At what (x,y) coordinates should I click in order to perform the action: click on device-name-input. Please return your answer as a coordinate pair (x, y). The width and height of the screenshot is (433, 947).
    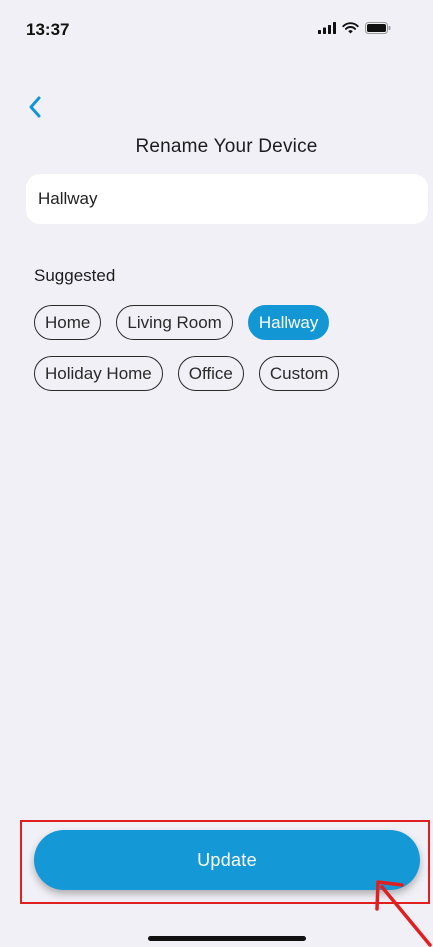
    Looking at the image, I should click on (227, 199).